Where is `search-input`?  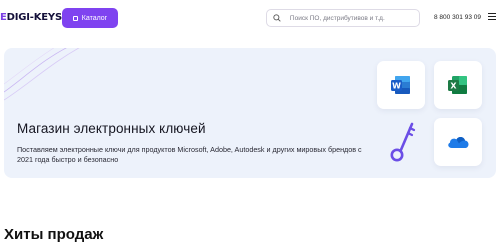
search-input is located at coordinates (352, 18).